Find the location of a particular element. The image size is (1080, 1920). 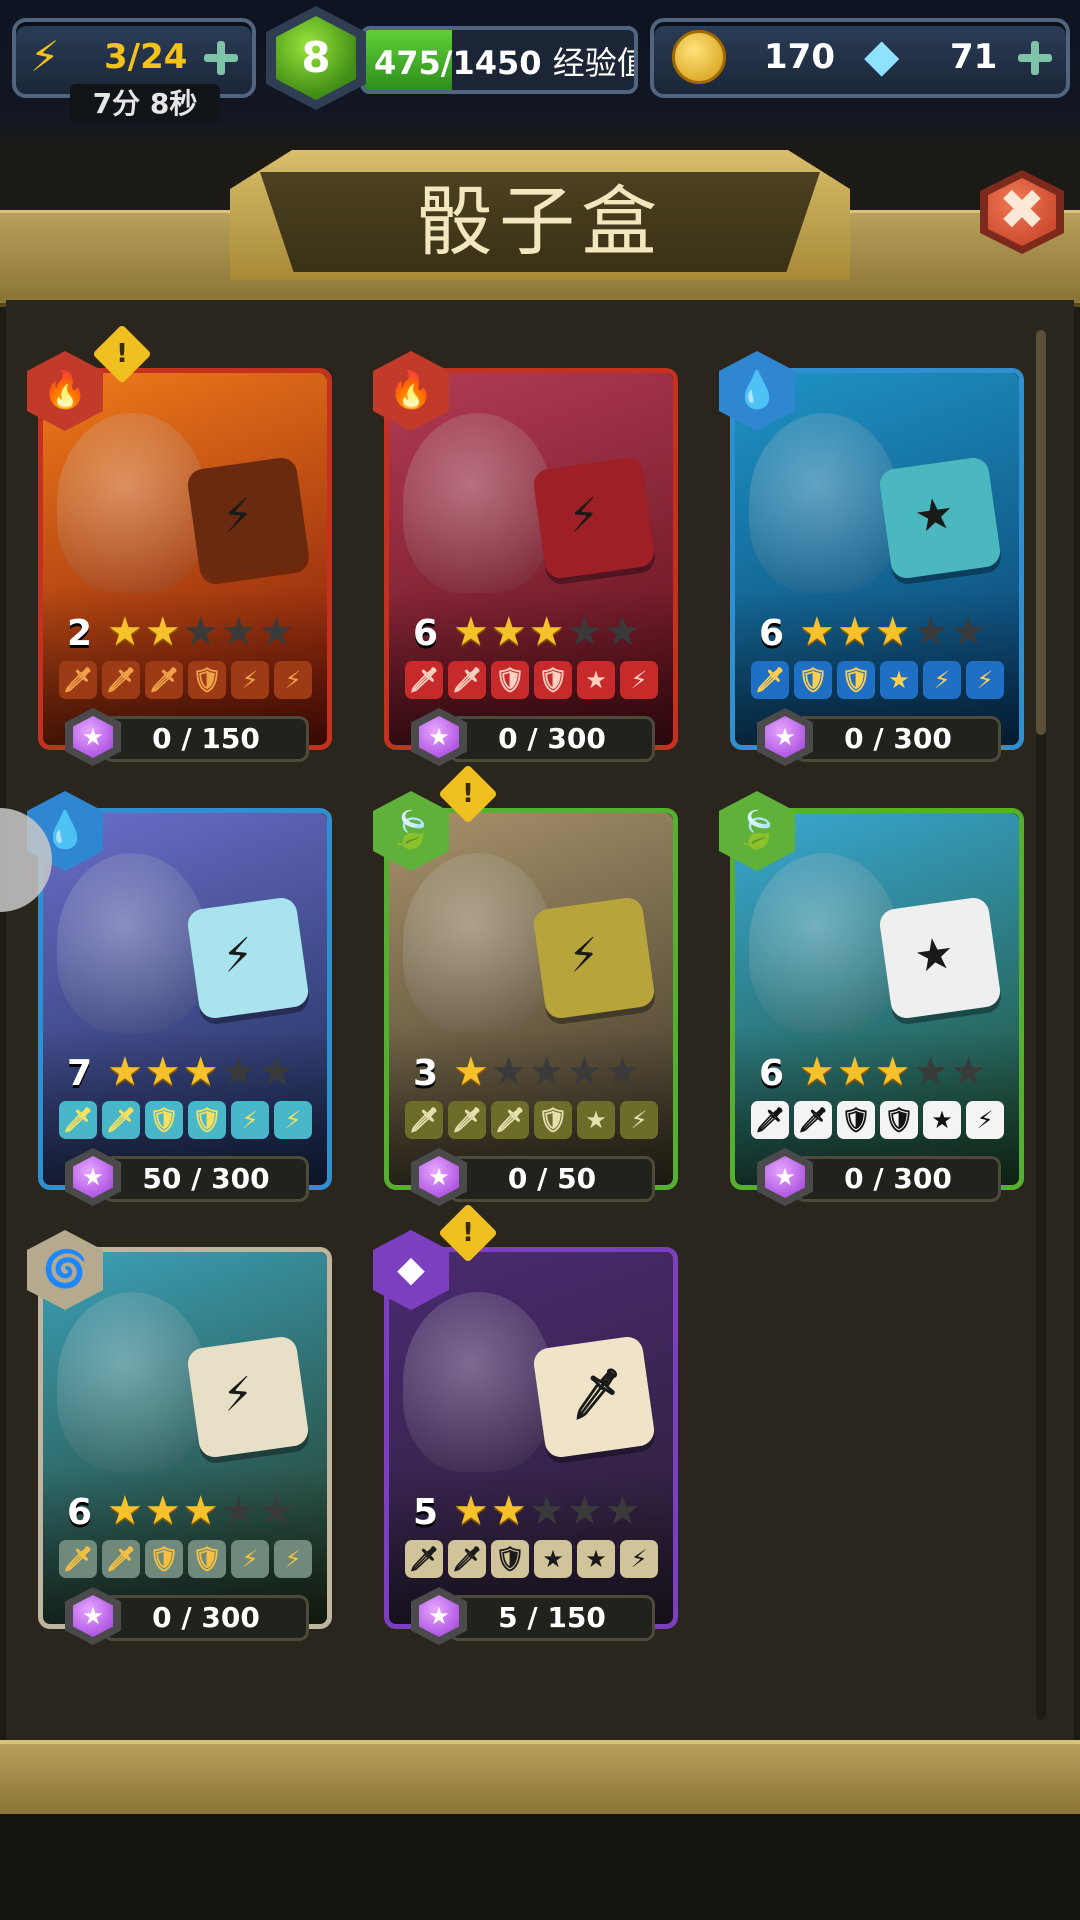

die-icon: ★ is located at coordinates (940, 958).